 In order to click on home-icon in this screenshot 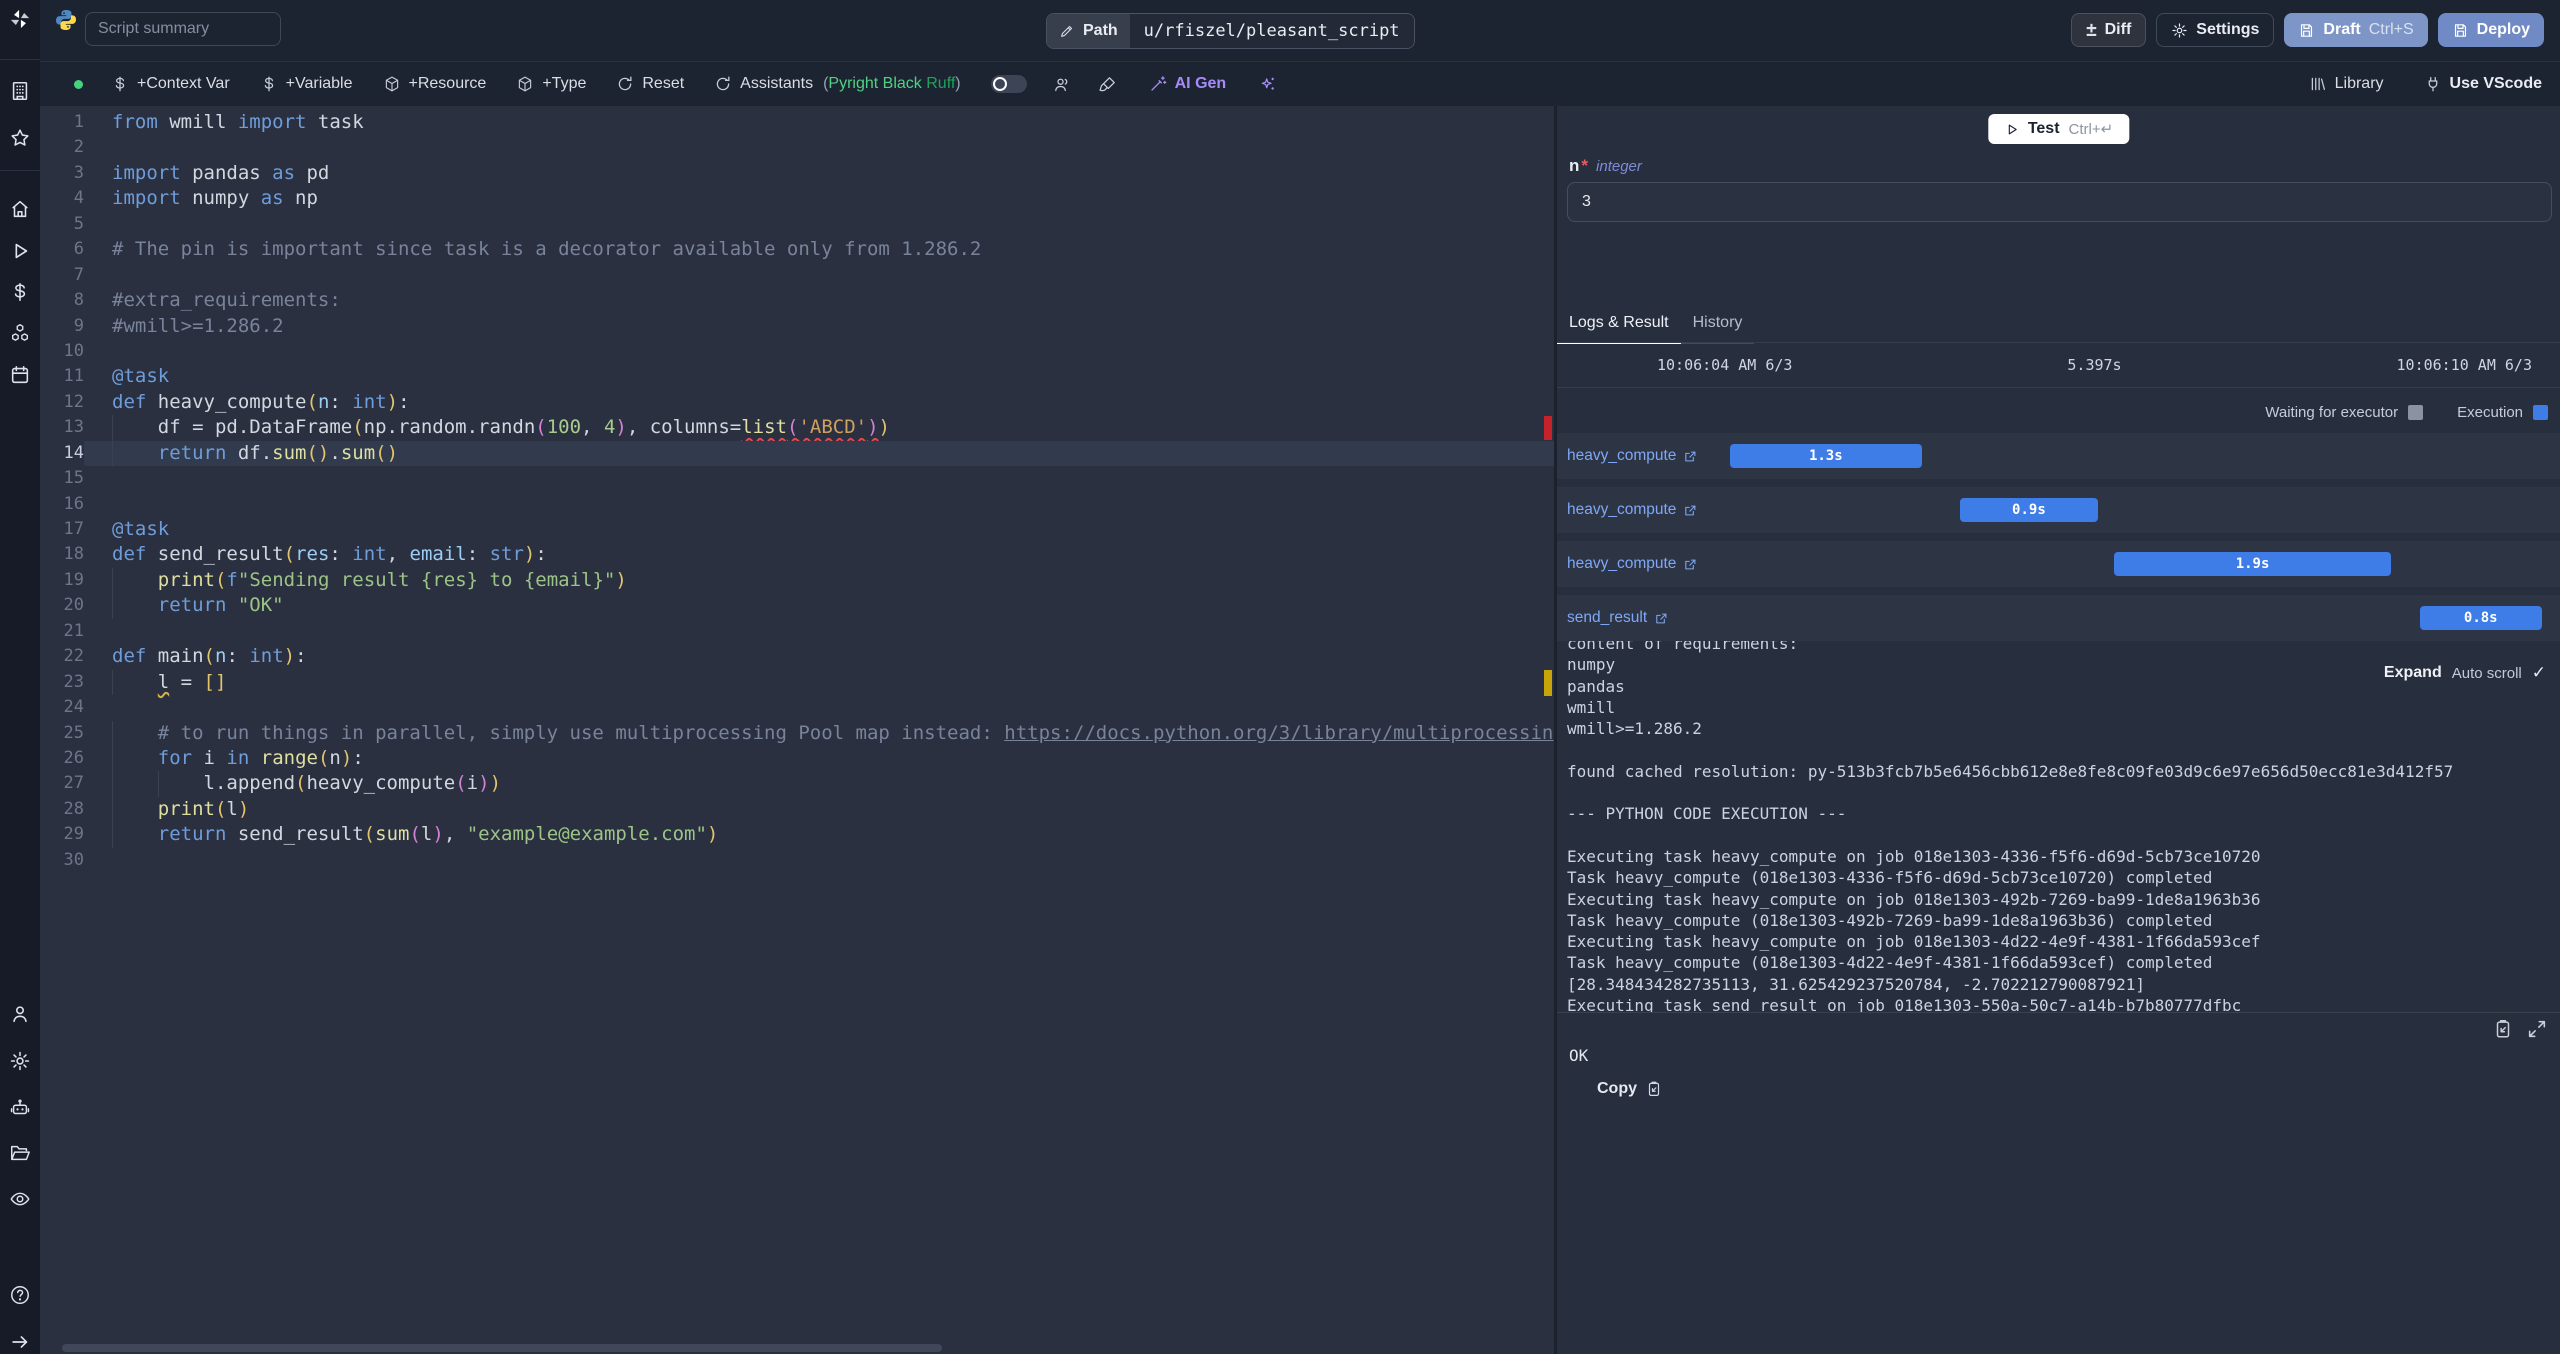, I will do `click(20, 209)`.